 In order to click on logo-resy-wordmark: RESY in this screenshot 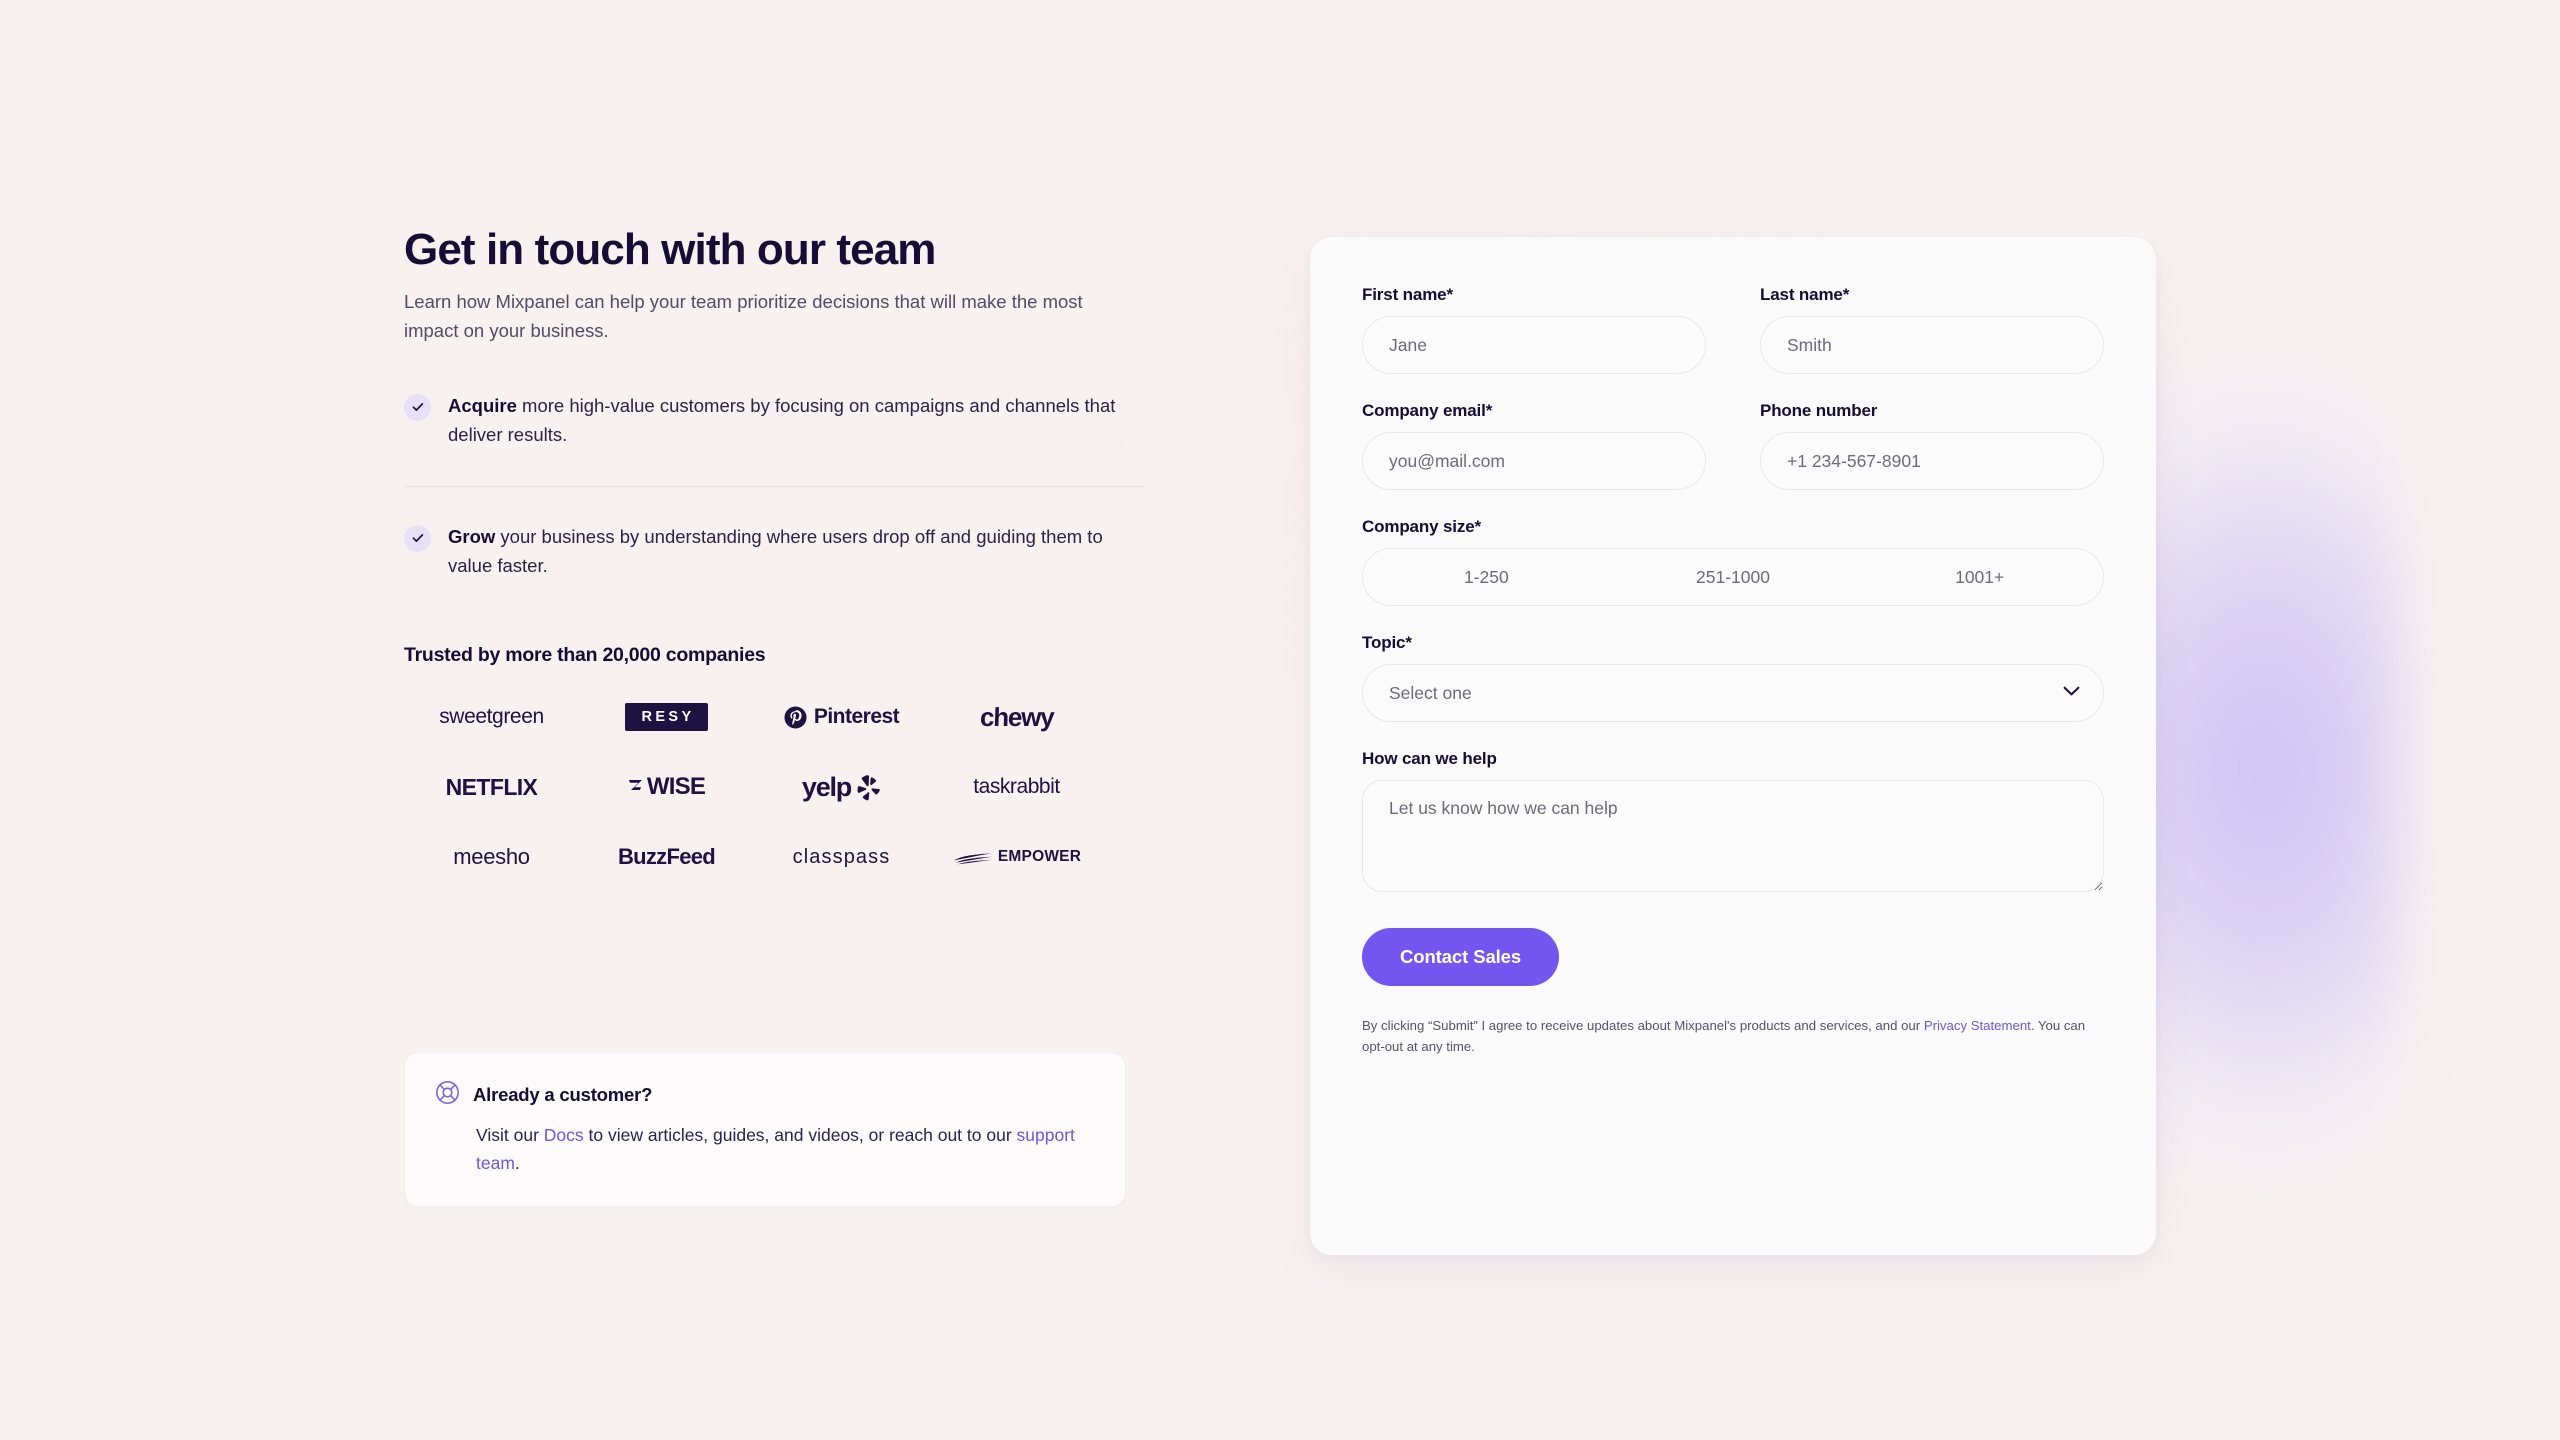, I will do `click(666, 717)`.